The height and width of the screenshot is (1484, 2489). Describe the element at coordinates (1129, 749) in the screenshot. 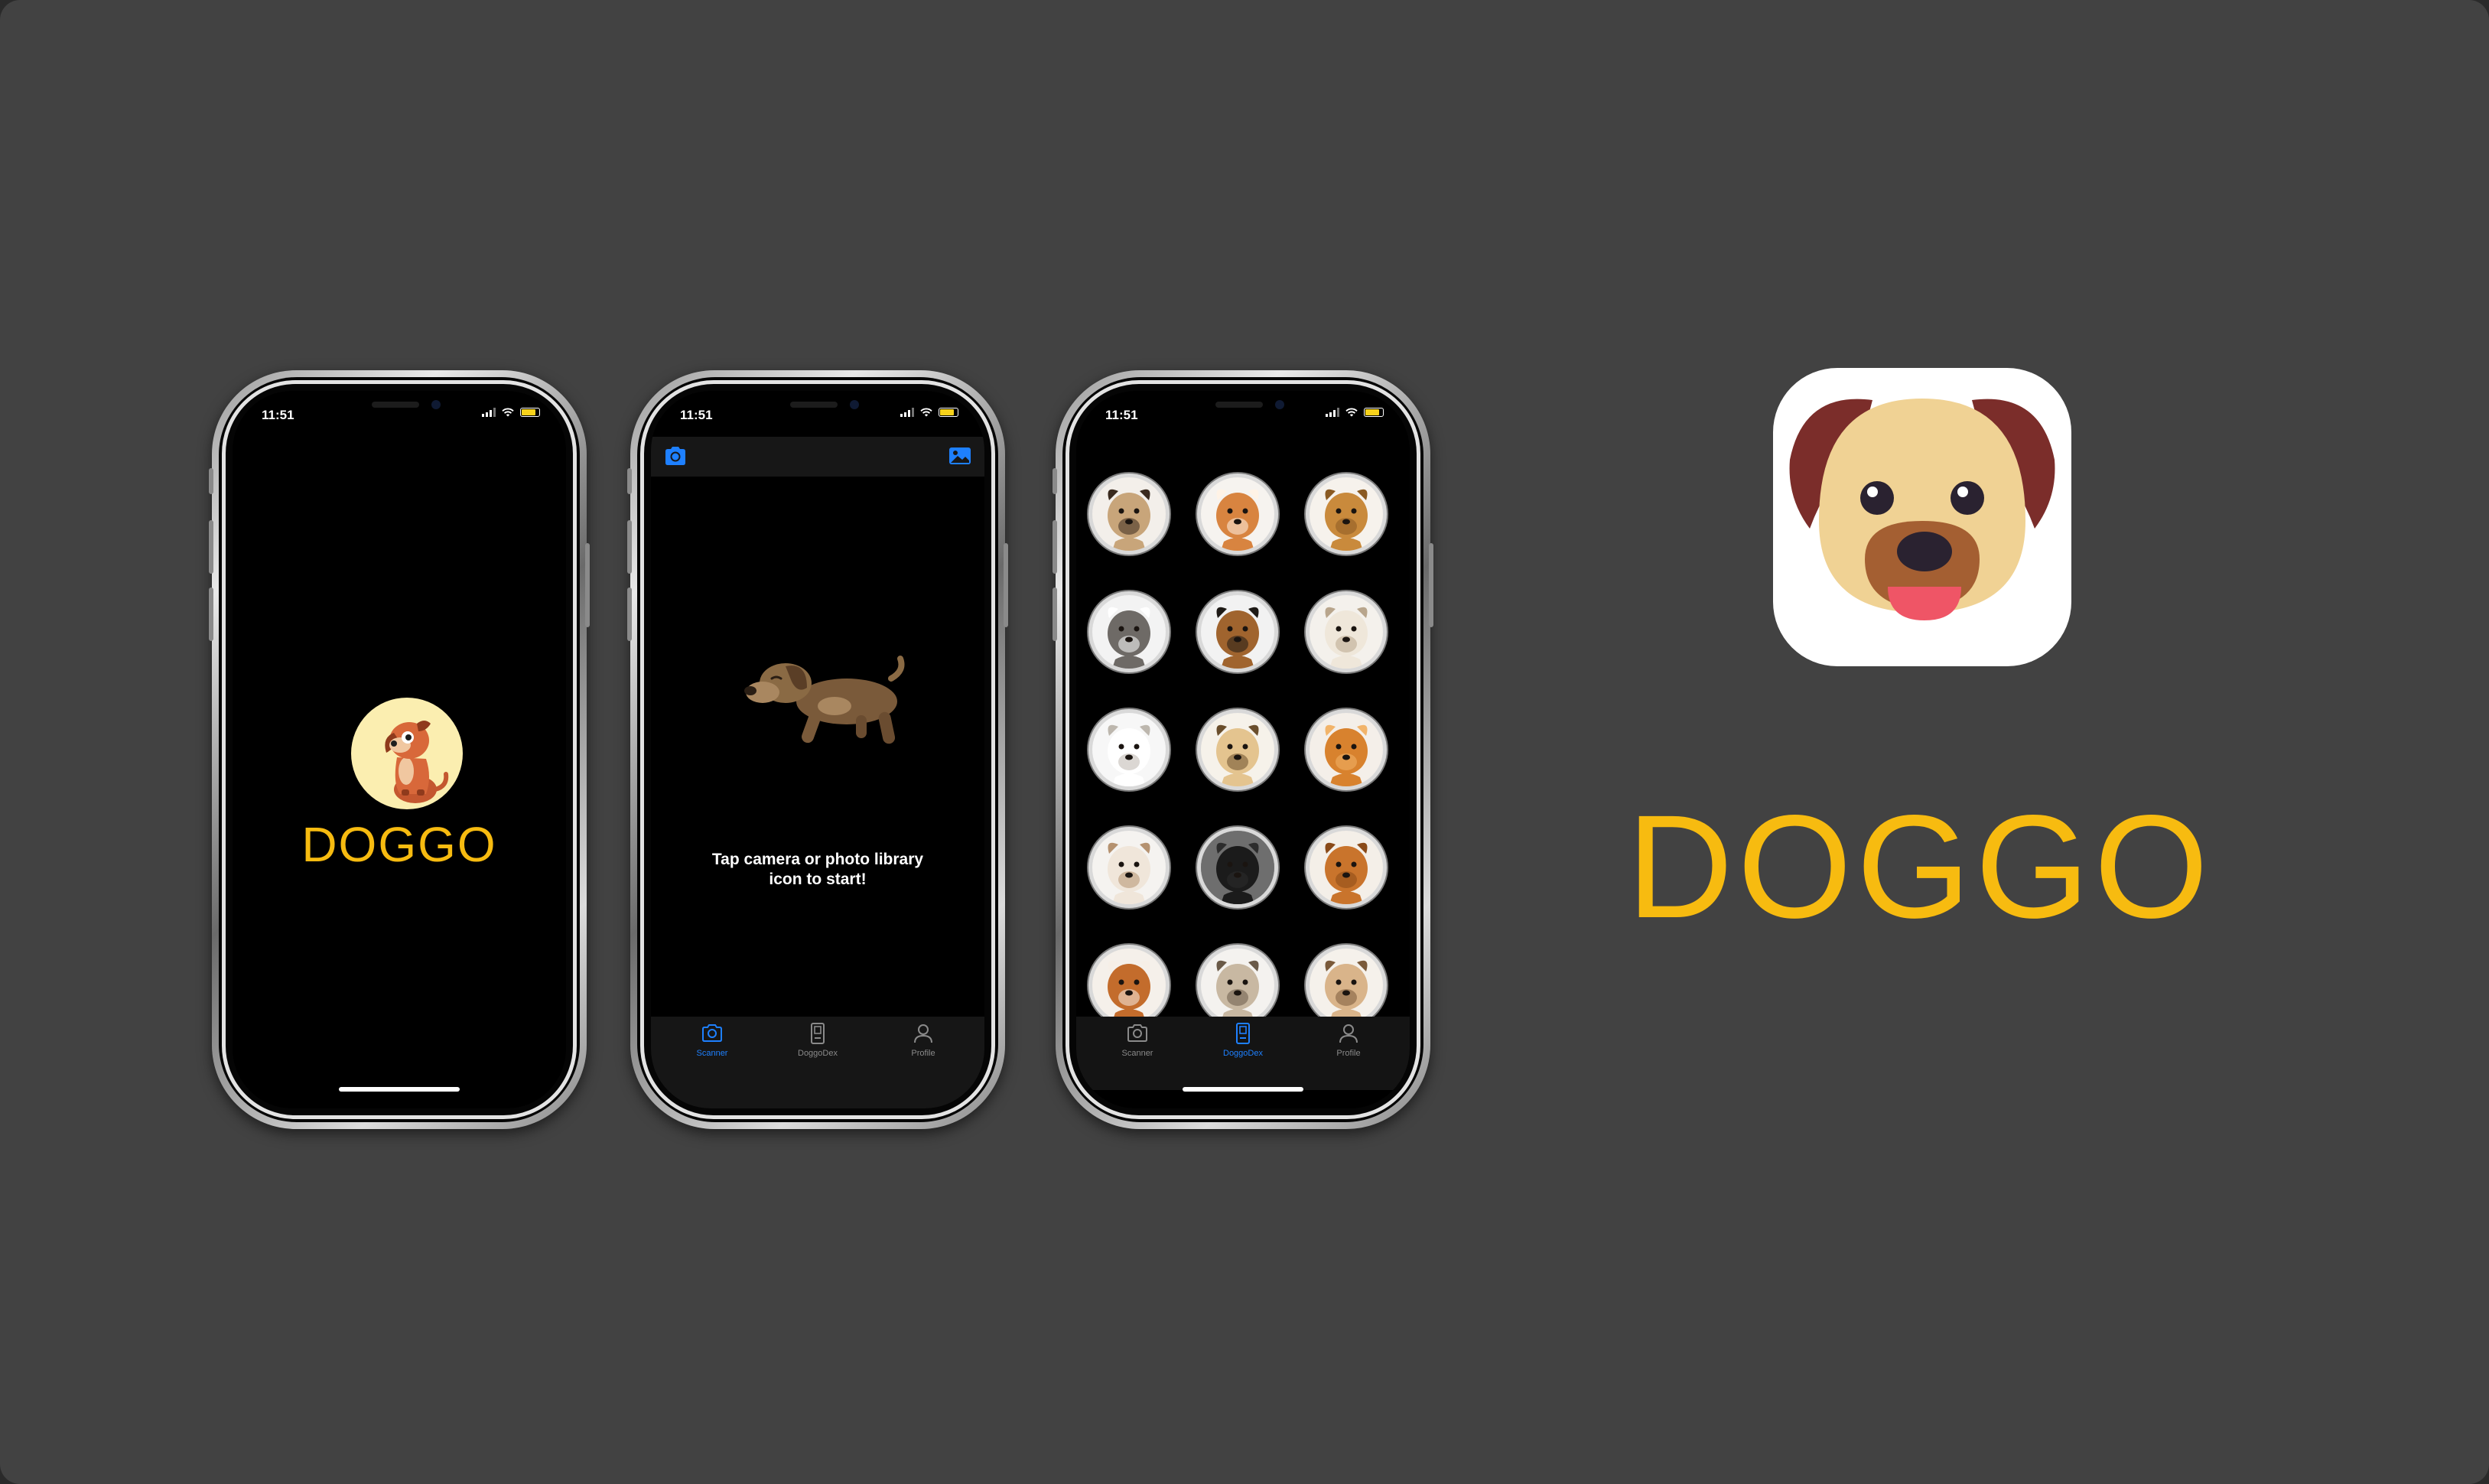

I see `breed-maltese` at that location.